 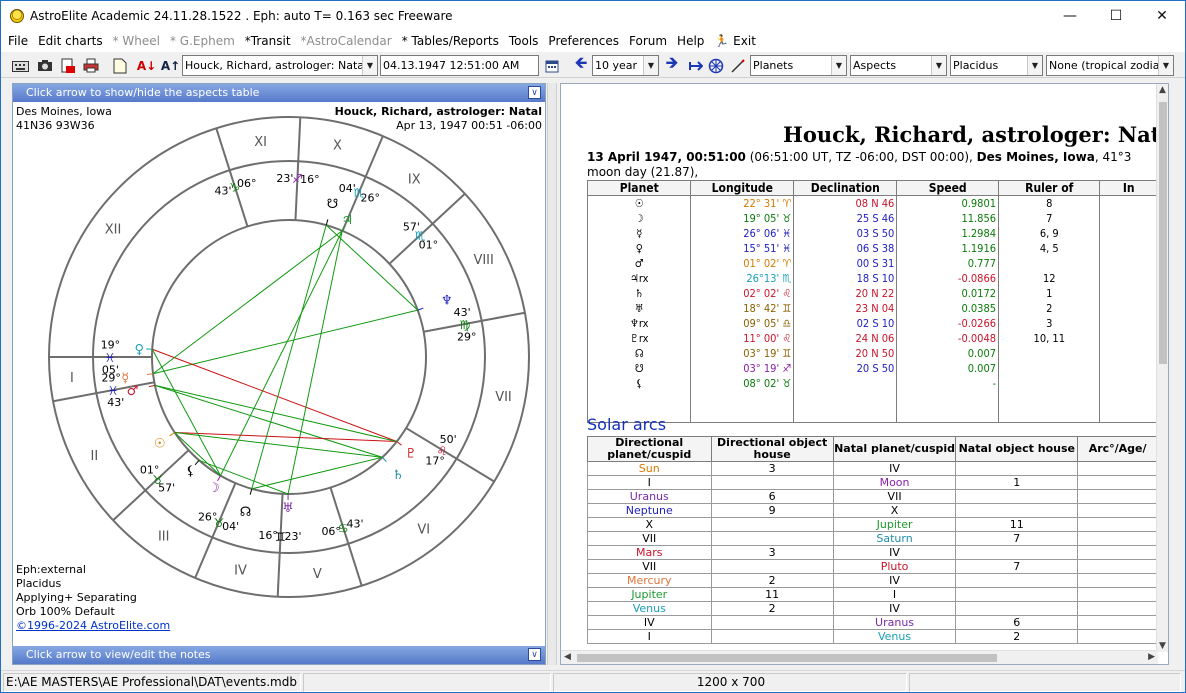 I want to click on solar-table-header: Natal object house, so click(x=1017, y=449).